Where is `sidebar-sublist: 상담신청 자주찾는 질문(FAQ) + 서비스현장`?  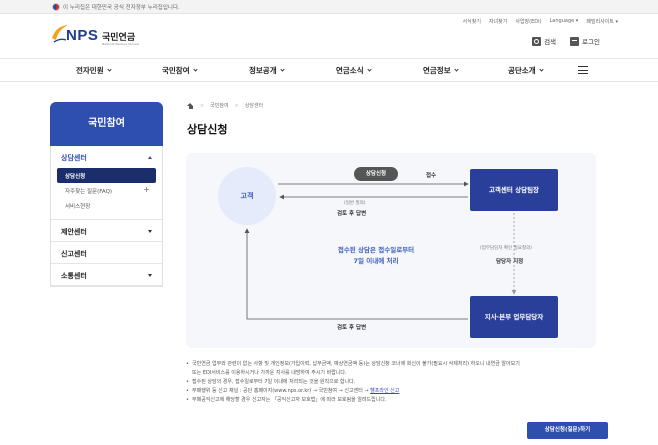 sidebar-sublist: 상담신청 자주찾는 질문(FAQ) + 서비스현장 is located at coordinates (106, 194).